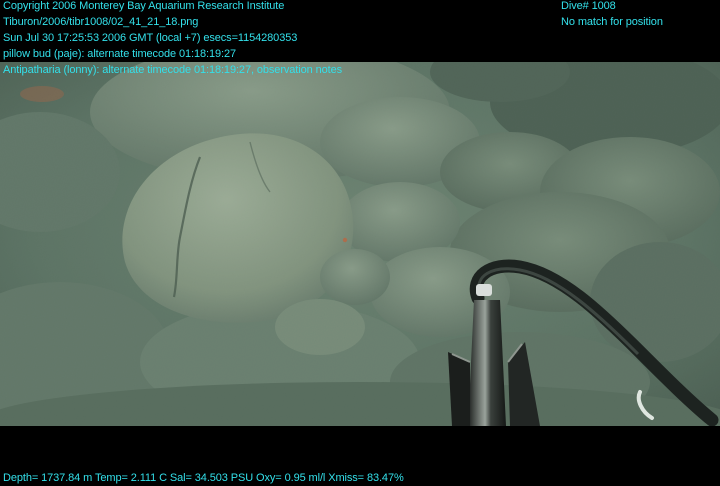 This screenshot has height=486, width=720. I want to click on rov-pipe, so click(487, 363).